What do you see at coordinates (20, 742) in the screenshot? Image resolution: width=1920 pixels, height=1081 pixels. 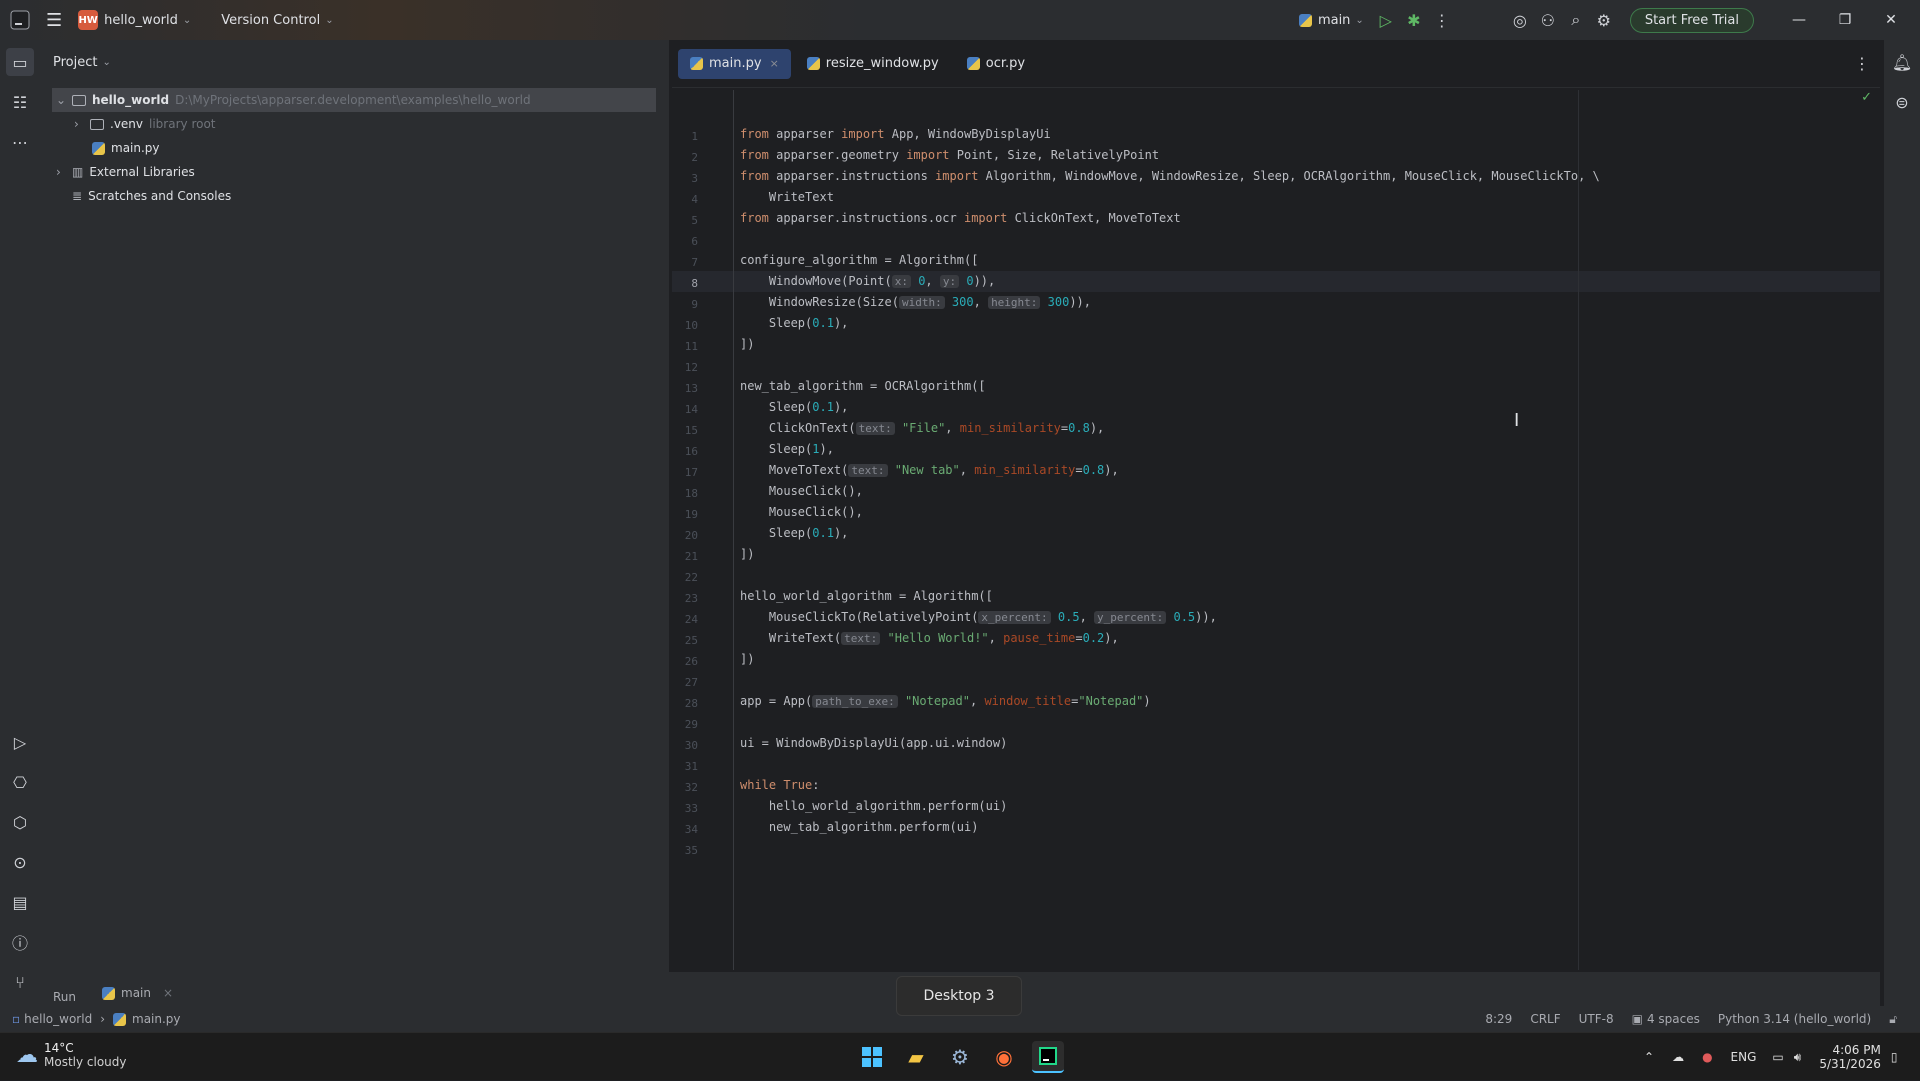 I see `run-tool-icon: ▷` at bounding box center [20, 742].